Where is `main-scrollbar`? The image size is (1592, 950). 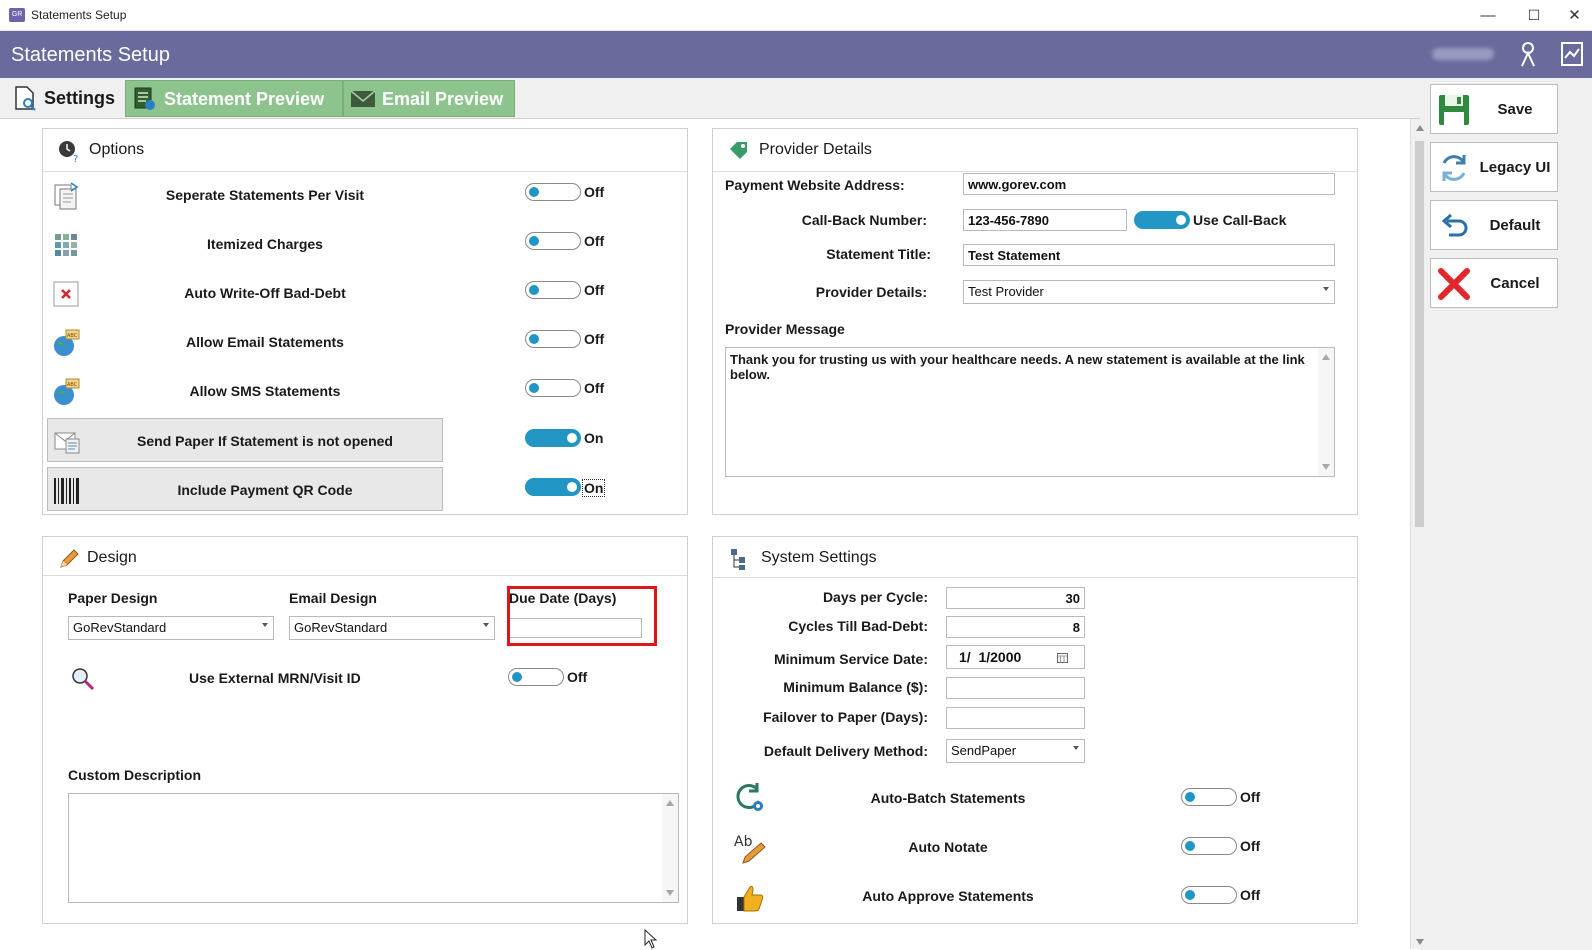 main-scrollbar is located at coordinates (1419, 534).